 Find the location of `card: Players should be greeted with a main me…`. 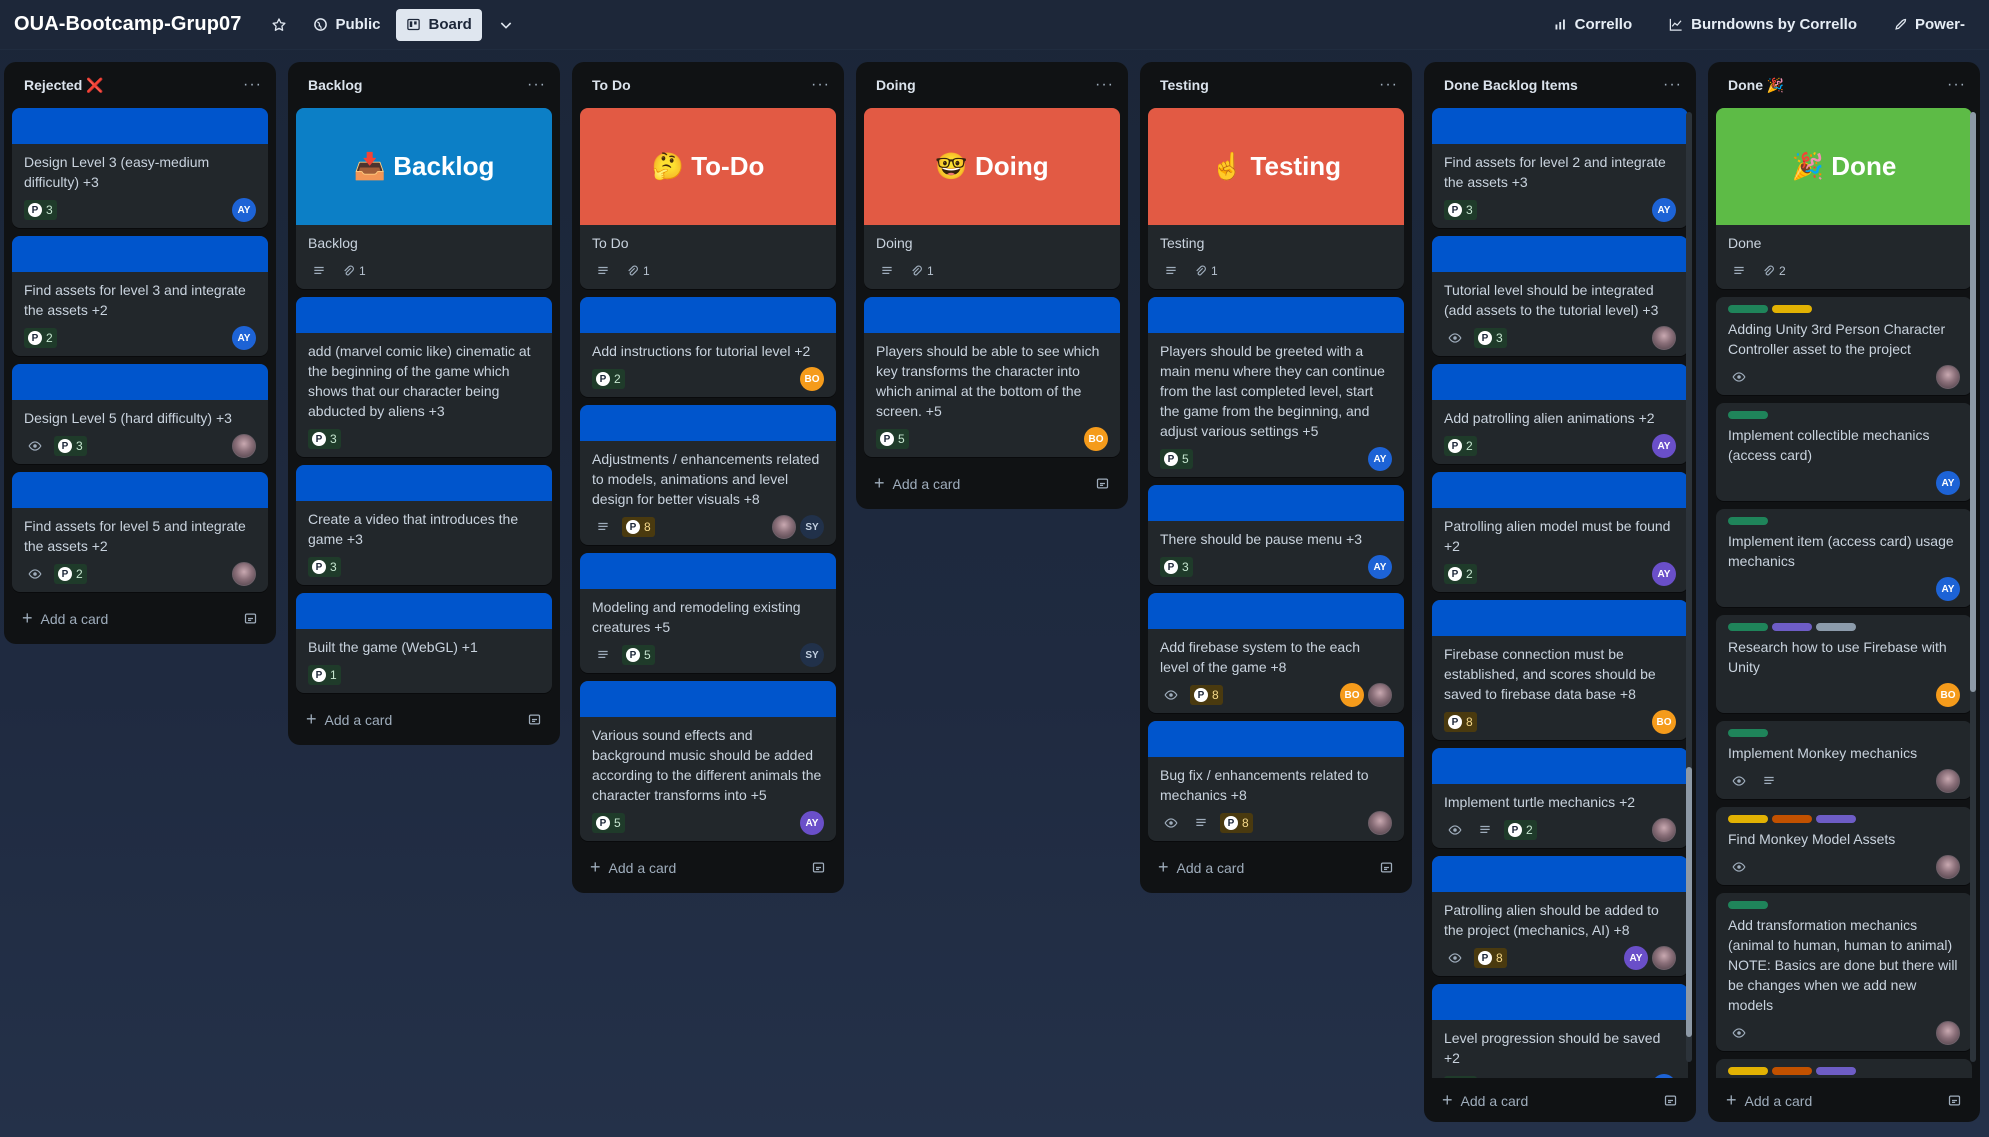

card: Players should be greeted with a main me… is located at coordinates (1276, 387).